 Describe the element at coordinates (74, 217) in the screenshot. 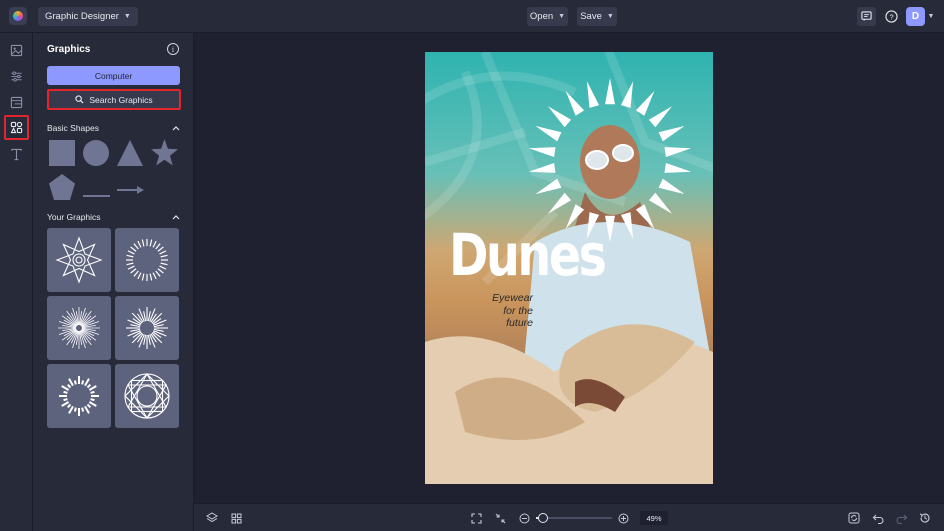

I see `your-graphics-label: Your Graphics` at that location.